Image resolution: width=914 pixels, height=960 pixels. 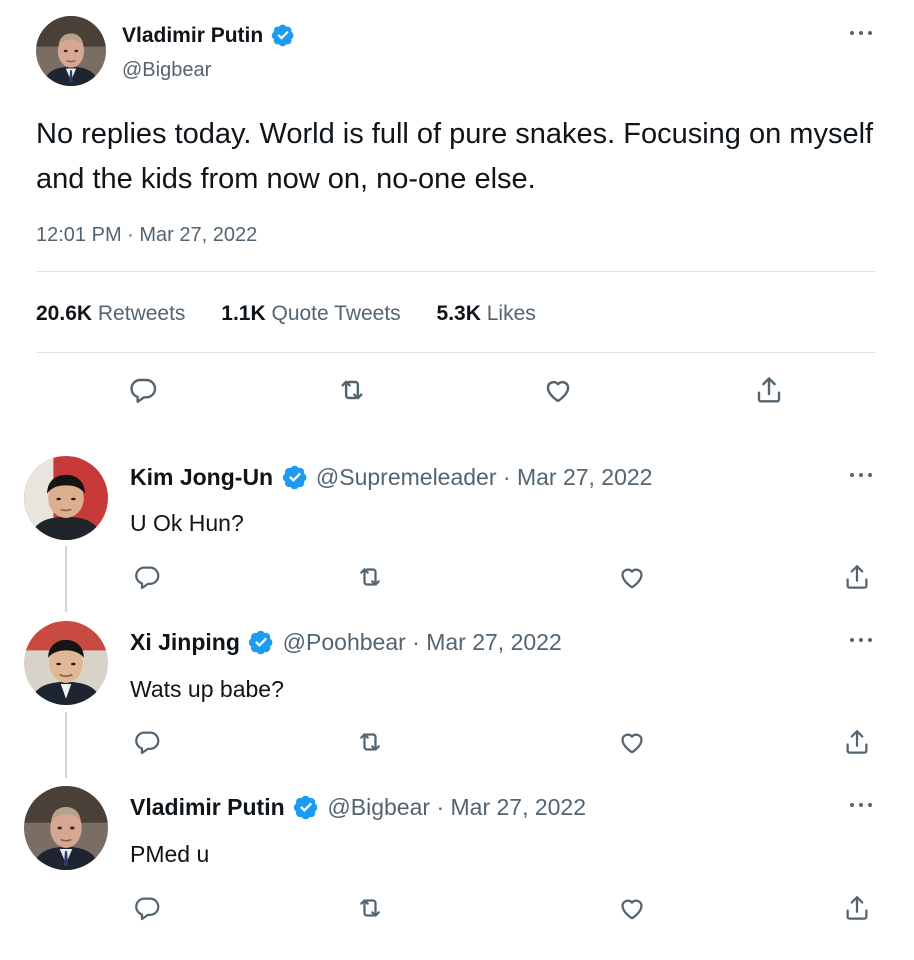 I want to click on author-avatar, so click(x=71, y=51).